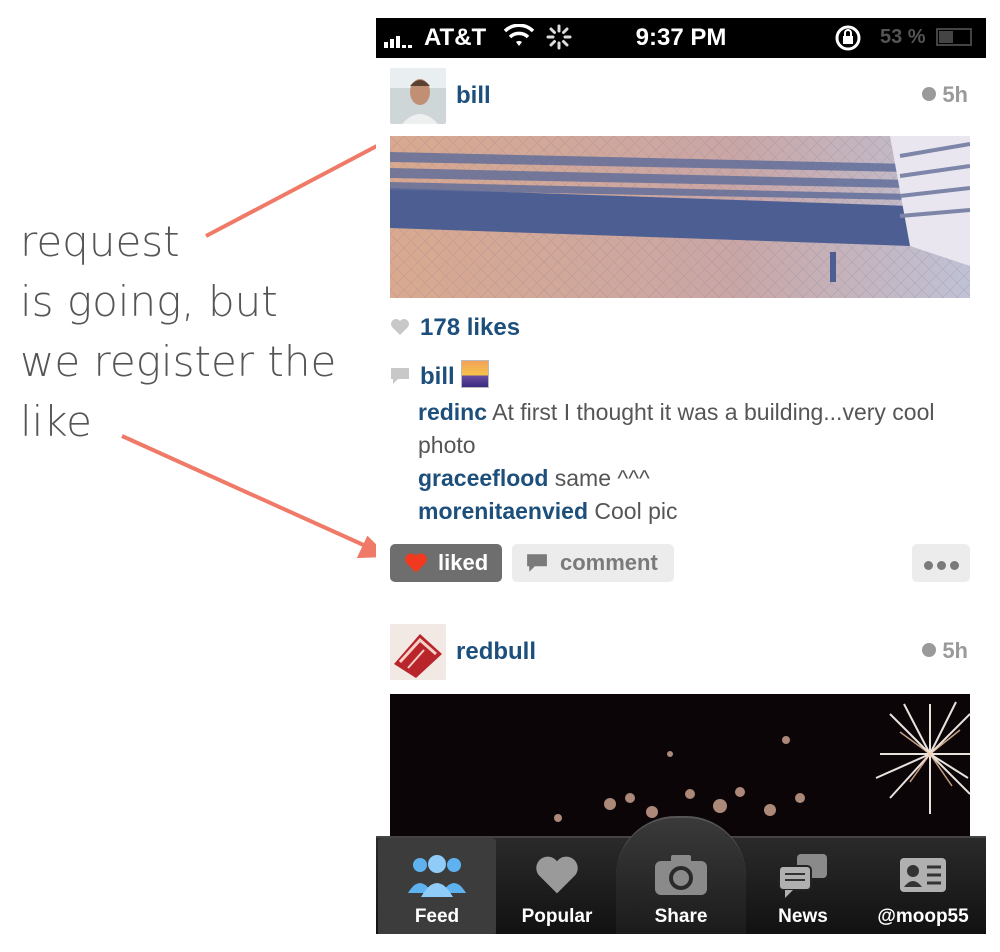 The image size is (1000, 952). I want to click on profile-card-icon, so click(923, 875).